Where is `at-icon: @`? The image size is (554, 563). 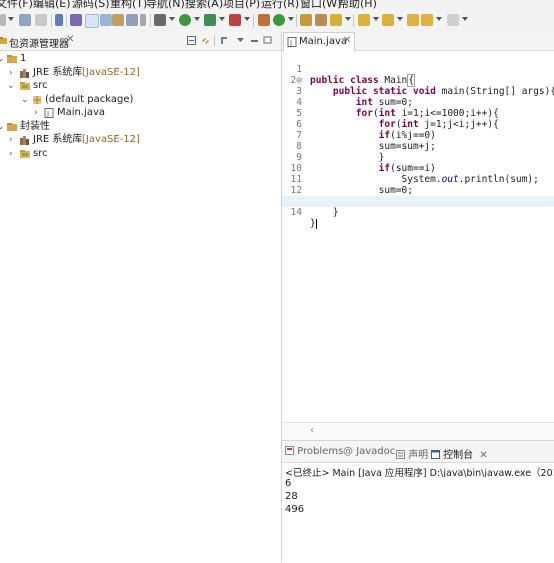 at-icon: @ is located at coordinates (348, 451).